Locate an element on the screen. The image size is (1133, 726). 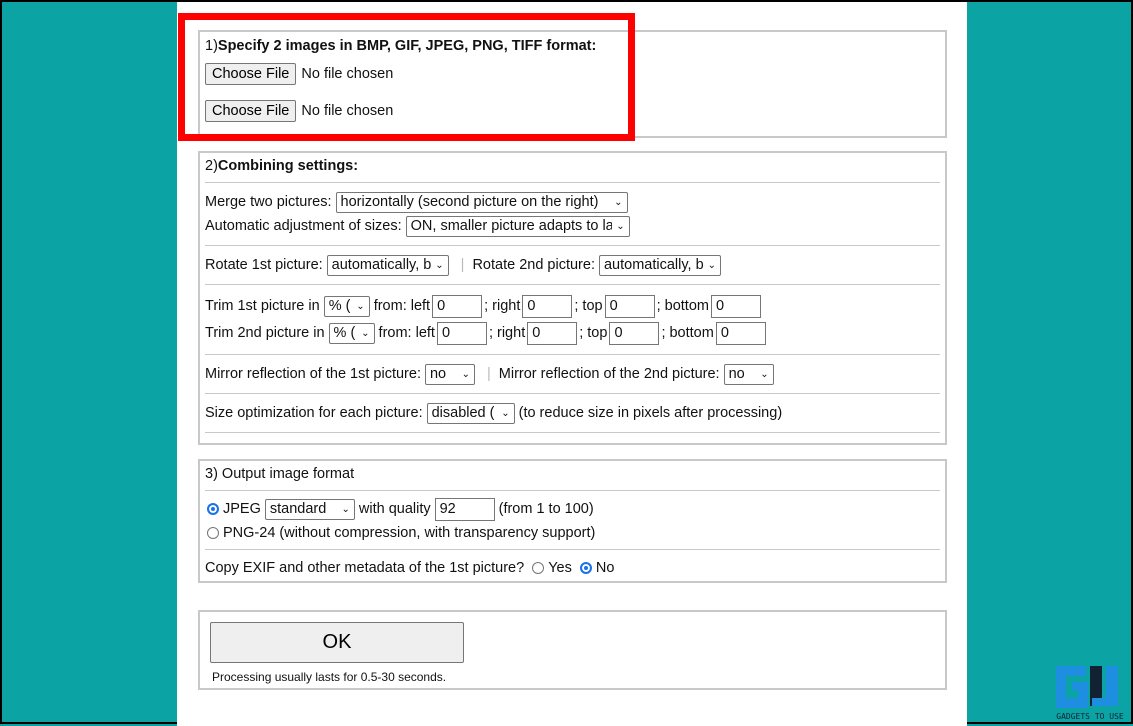
mirror-2-select: no ⌄ is located at coordinates (748, 374).